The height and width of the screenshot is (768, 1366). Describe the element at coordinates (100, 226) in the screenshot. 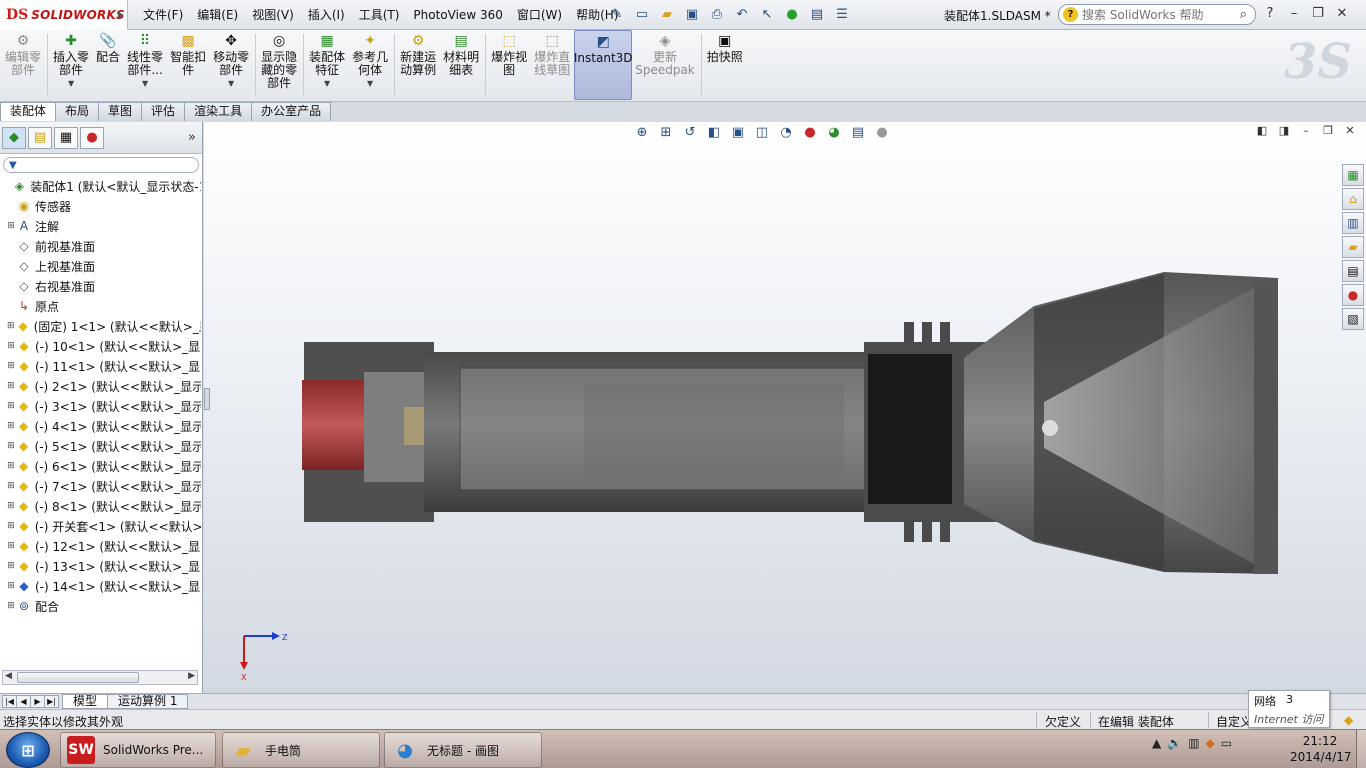

I see `tree-item: ⊞ A 注解` at that location.